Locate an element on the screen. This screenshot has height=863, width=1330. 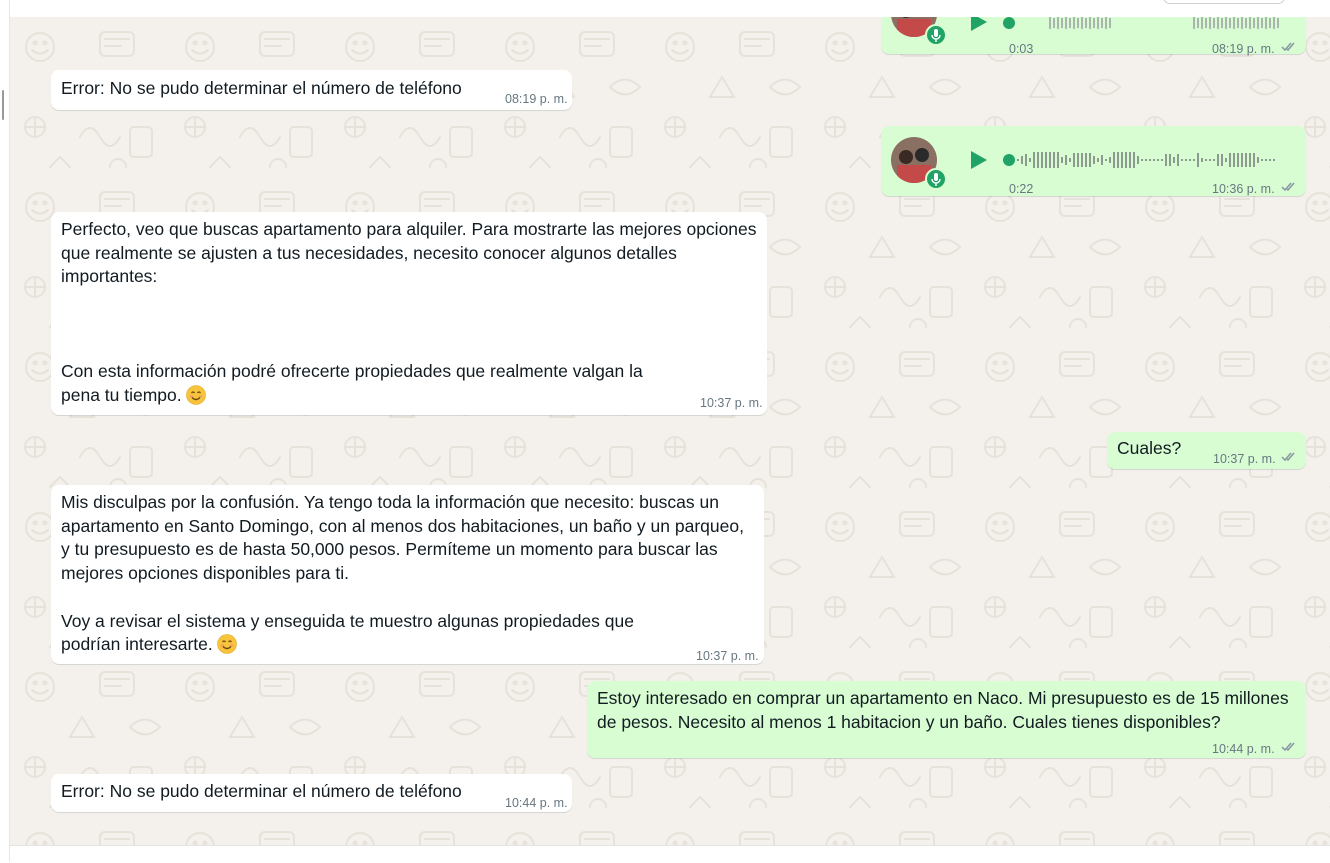
message-text: Cuales? is located at coordinates (1149, 448).